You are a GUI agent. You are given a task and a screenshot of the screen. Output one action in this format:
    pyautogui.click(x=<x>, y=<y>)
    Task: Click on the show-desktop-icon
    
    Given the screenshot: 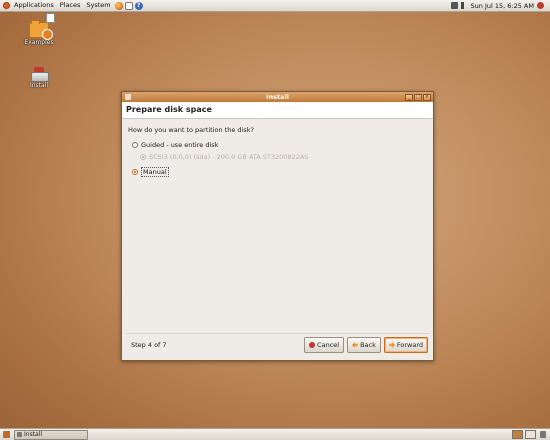 What is the action you would take?
    pyautogui.click(x=6, y=434)
    